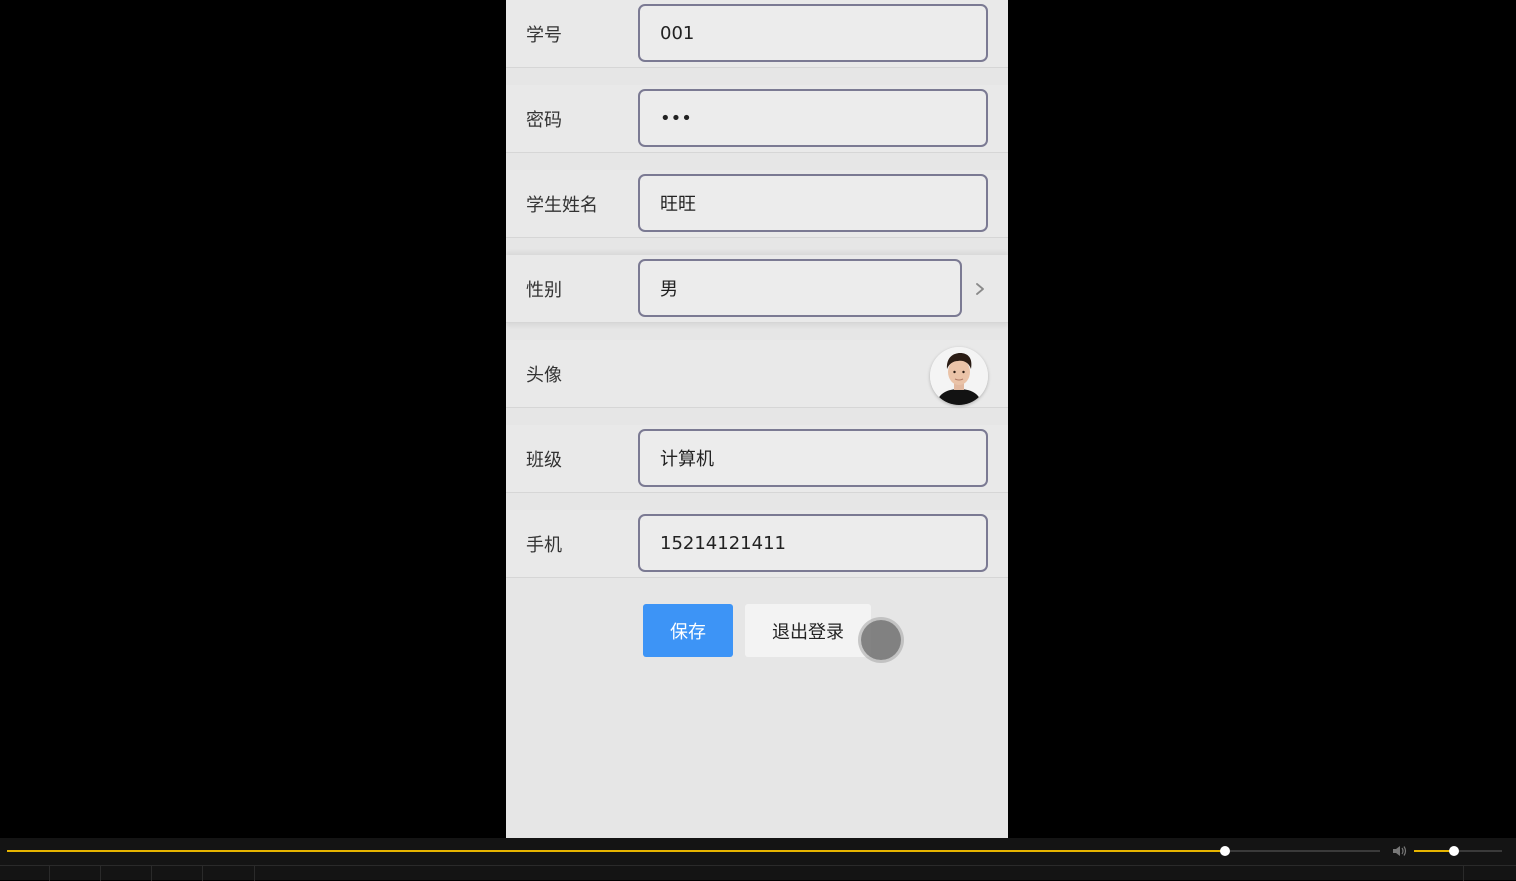 The image size is (1516, 881). Describe the element at coordinates (1224, 851) in the screenshot. I see `progress-handle` at that location.